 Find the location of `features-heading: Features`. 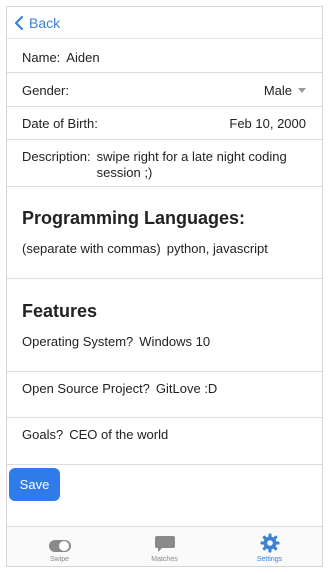

features-heading: Features is located at coordinates (60, 311).